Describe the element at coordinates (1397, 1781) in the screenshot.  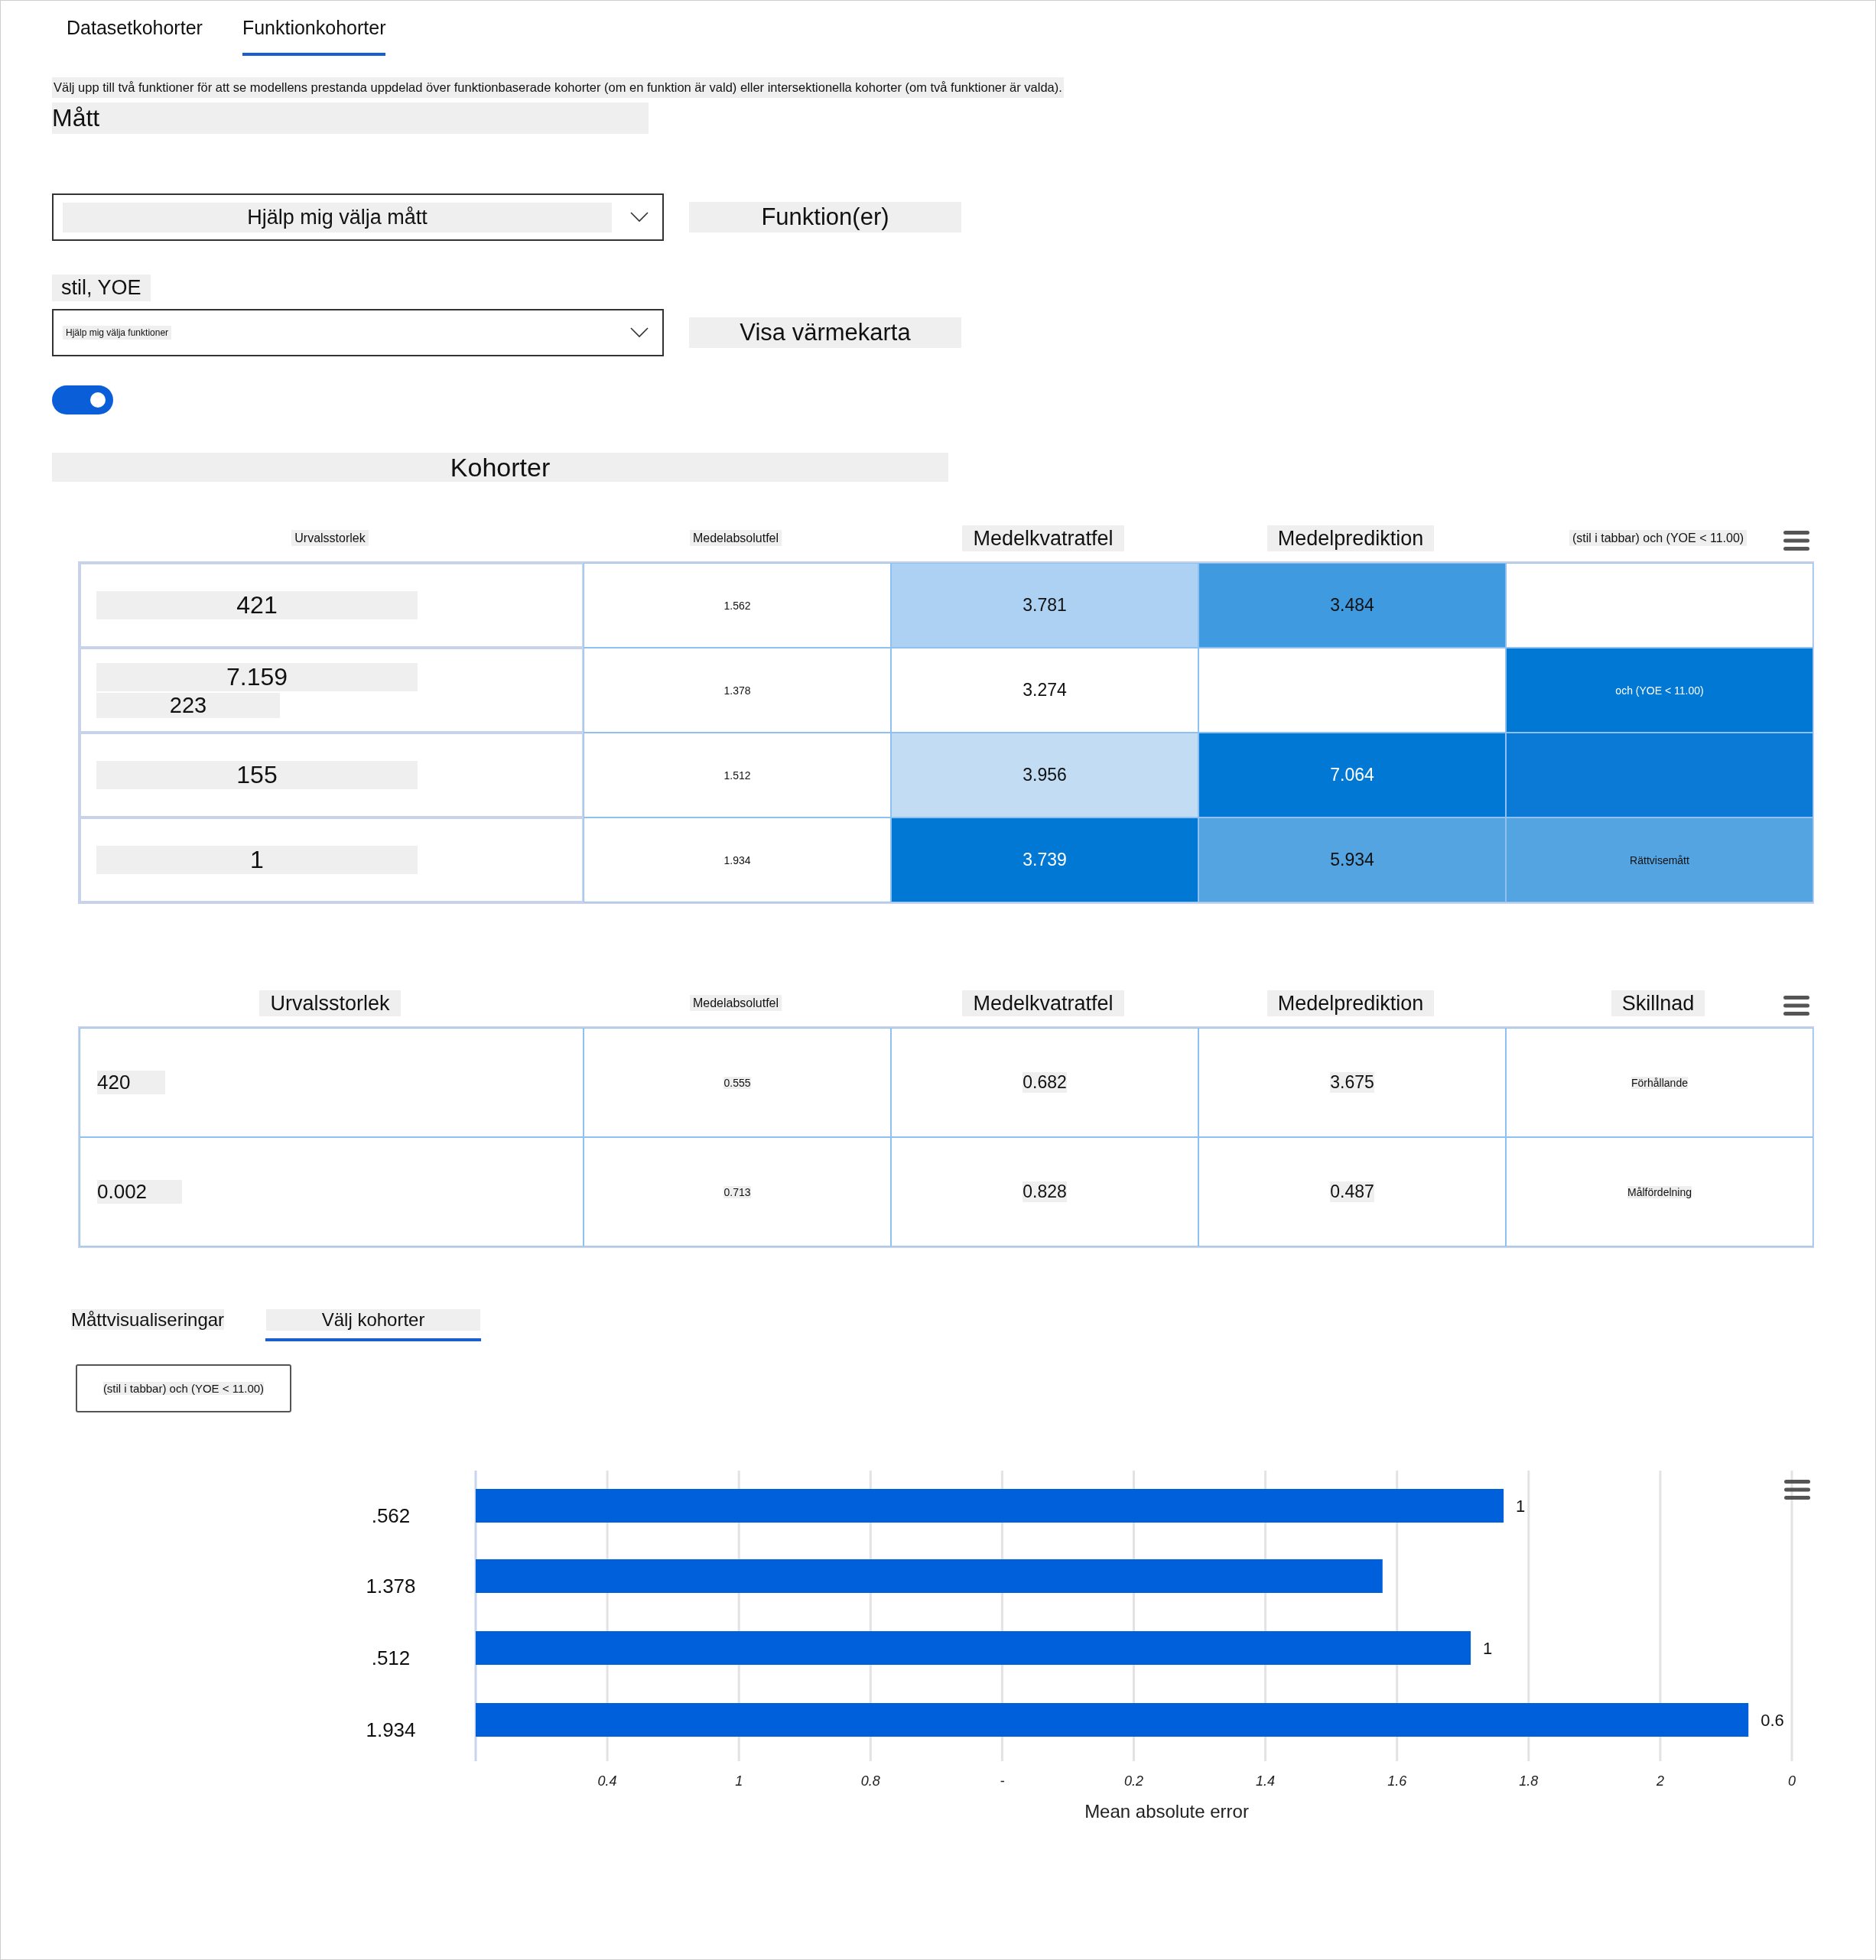
I see `axis-tick: 1.6` at that location.